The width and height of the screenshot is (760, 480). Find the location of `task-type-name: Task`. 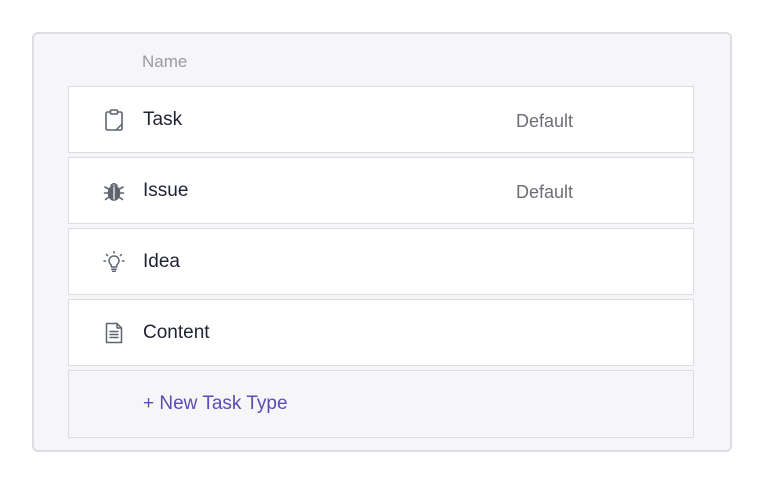

task-type-name: Task is located at coordinates (163, 119).